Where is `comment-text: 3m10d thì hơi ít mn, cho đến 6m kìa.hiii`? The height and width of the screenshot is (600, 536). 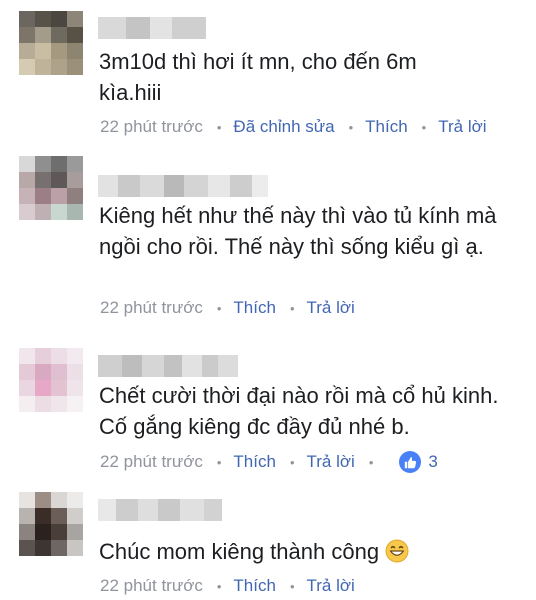
comment-text: 3m10d thì hơi ít mn, cho đến 6m kìa.hiii is located at coordinates (258, 77).